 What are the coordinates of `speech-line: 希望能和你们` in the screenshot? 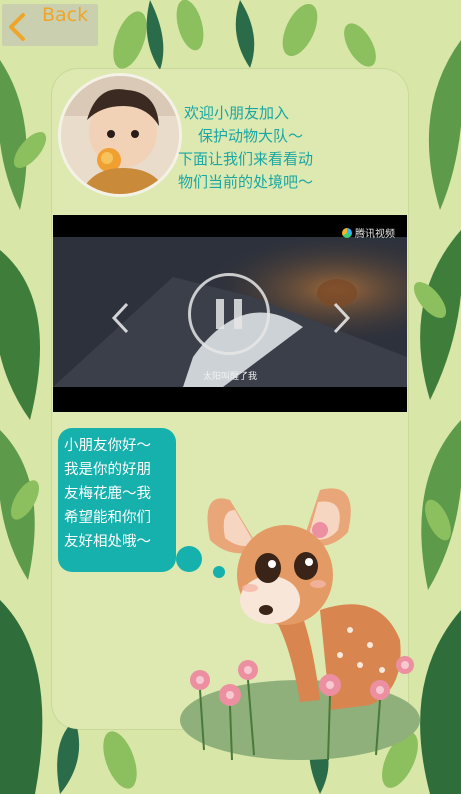 It's located at (107, 518).